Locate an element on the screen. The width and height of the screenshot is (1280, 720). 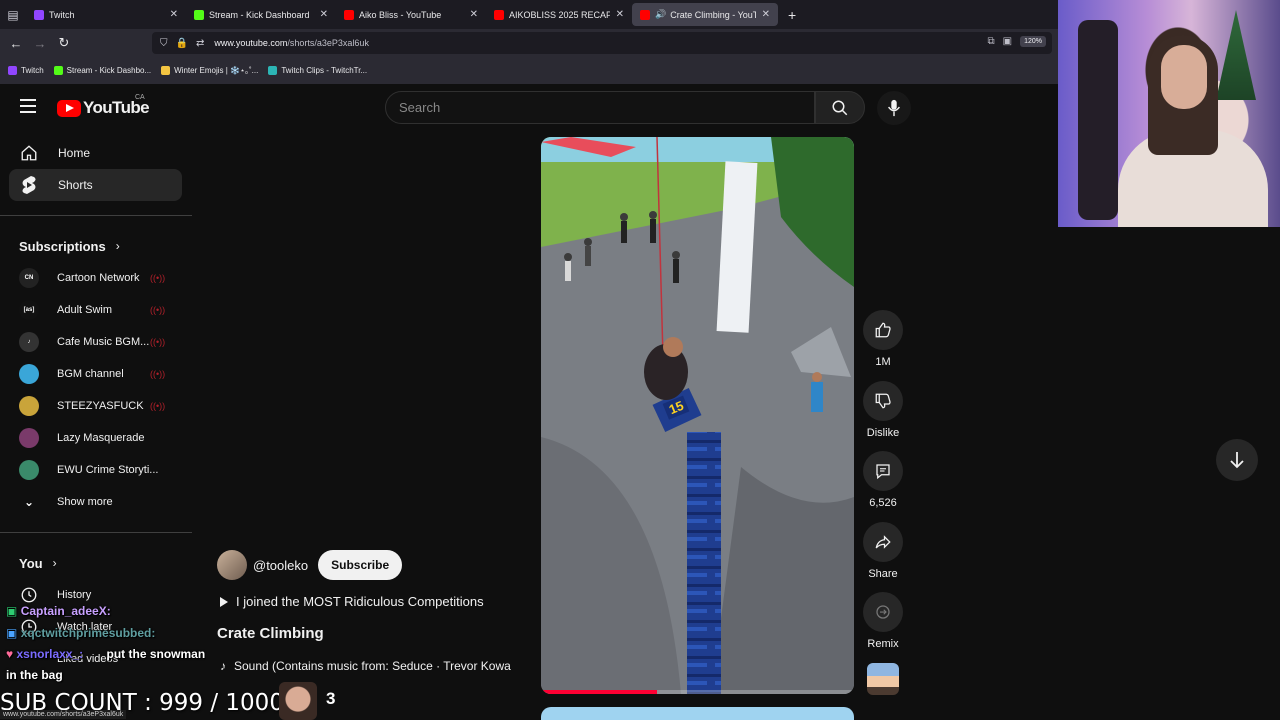
channel-handle: @tooleko is located at coordinates (280, 565).